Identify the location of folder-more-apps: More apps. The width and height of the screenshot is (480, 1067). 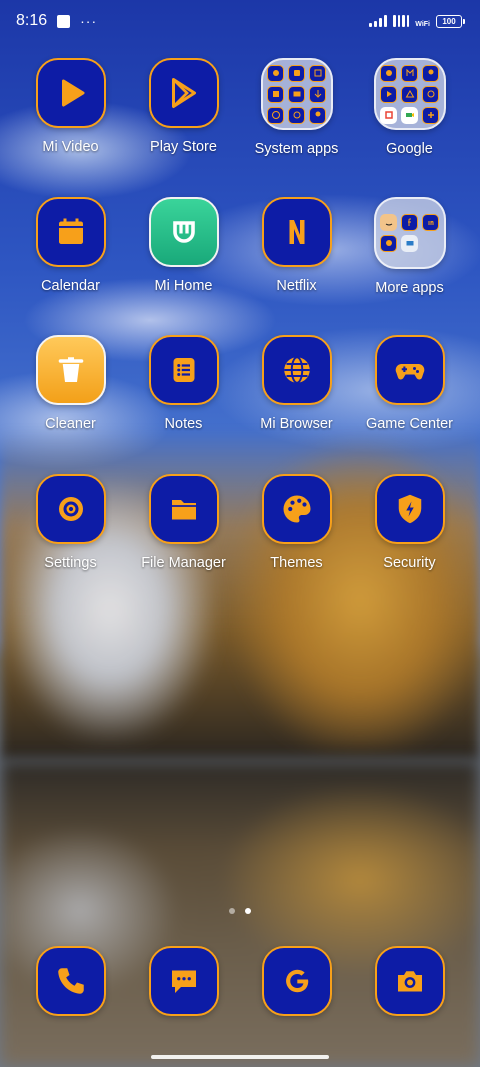
(409, 266).